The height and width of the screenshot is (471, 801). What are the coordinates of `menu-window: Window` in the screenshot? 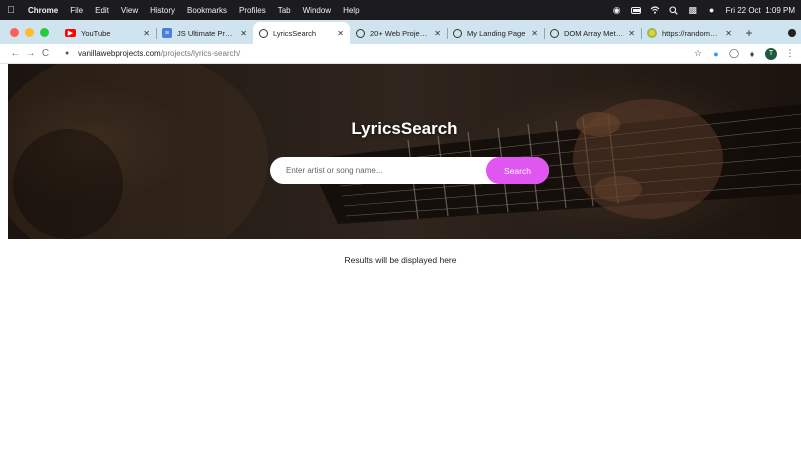 It's located at (317, 10).